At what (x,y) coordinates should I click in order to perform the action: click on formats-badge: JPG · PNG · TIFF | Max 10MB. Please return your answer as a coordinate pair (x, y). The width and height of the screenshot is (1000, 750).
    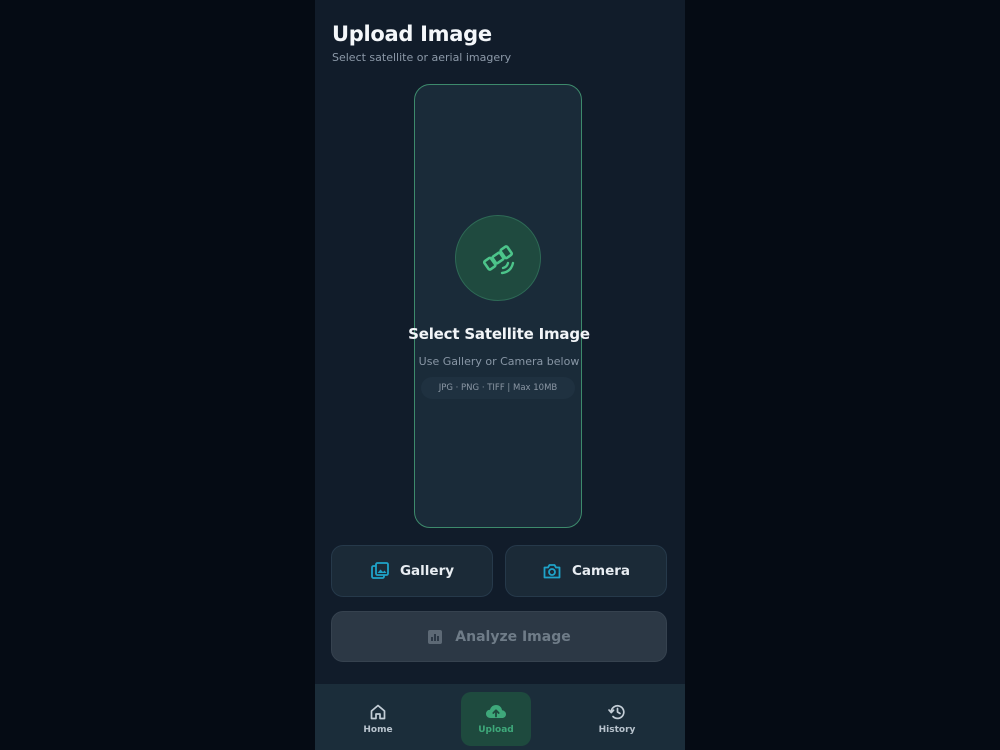
    Looking at the image, I should click on (498, 388).